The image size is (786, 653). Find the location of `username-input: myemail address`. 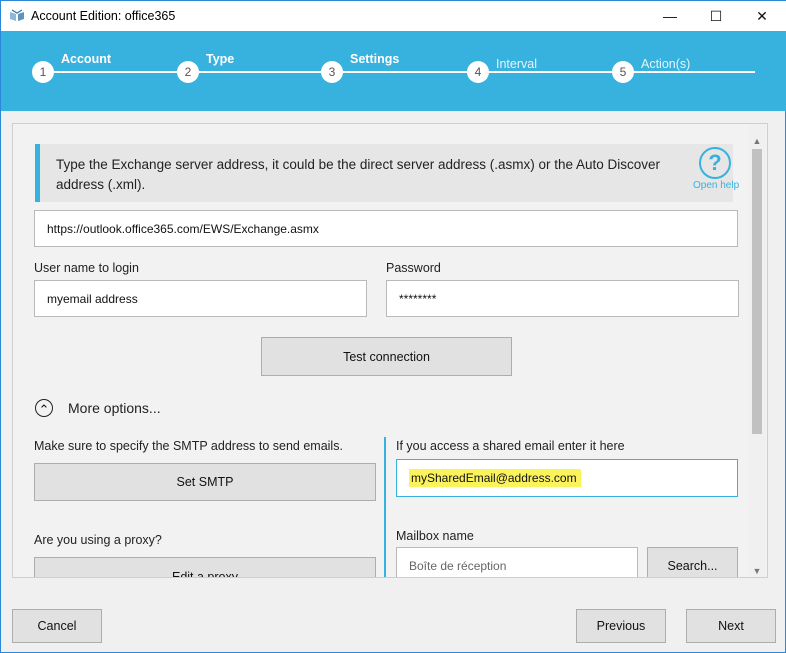

username-input: myemail address is located at coordinates (200, 298).